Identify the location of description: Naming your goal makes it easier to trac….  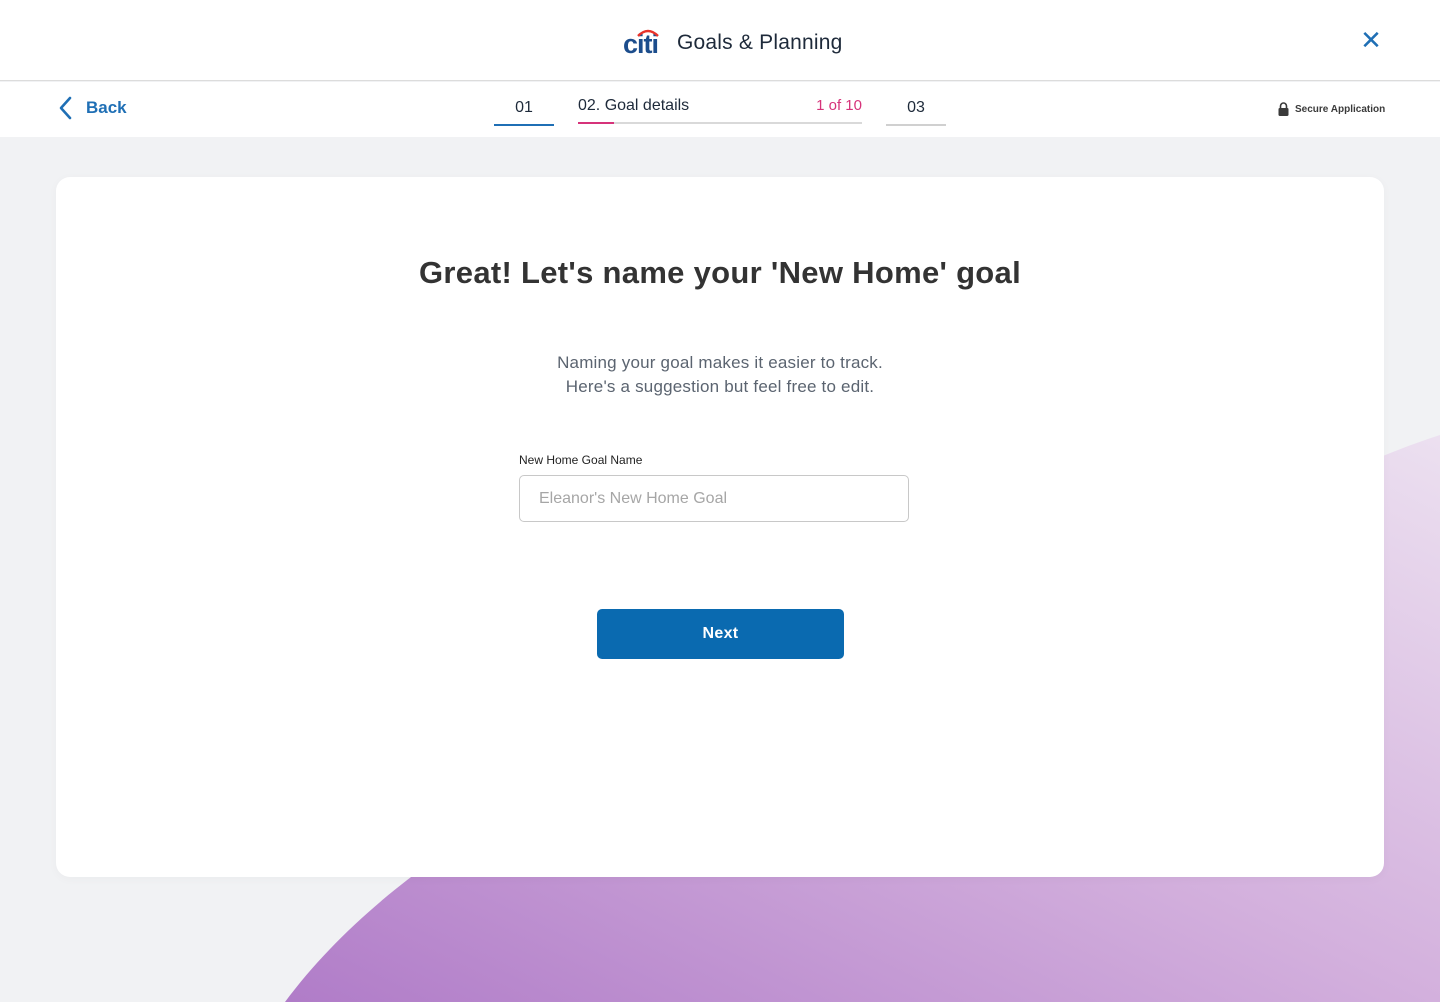
(720, 375).